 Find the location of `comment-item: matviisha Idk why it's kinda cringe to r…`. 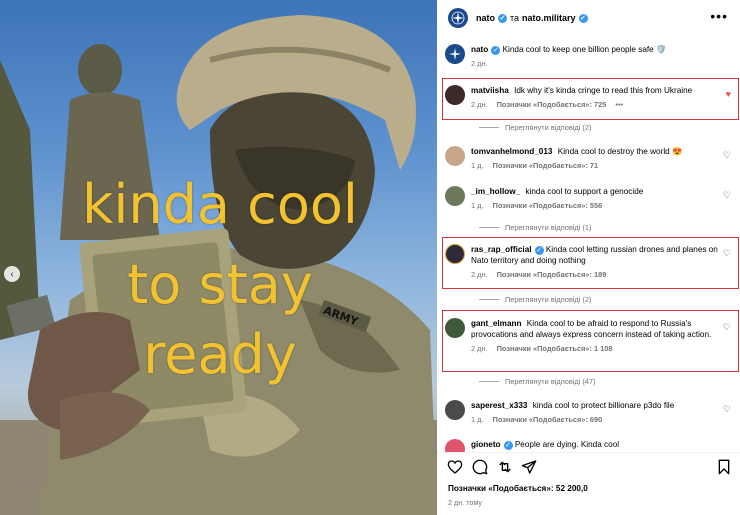

comment-item: matviisha Idk why it's kinda cringe to r… is located at coordinates (590, 97).